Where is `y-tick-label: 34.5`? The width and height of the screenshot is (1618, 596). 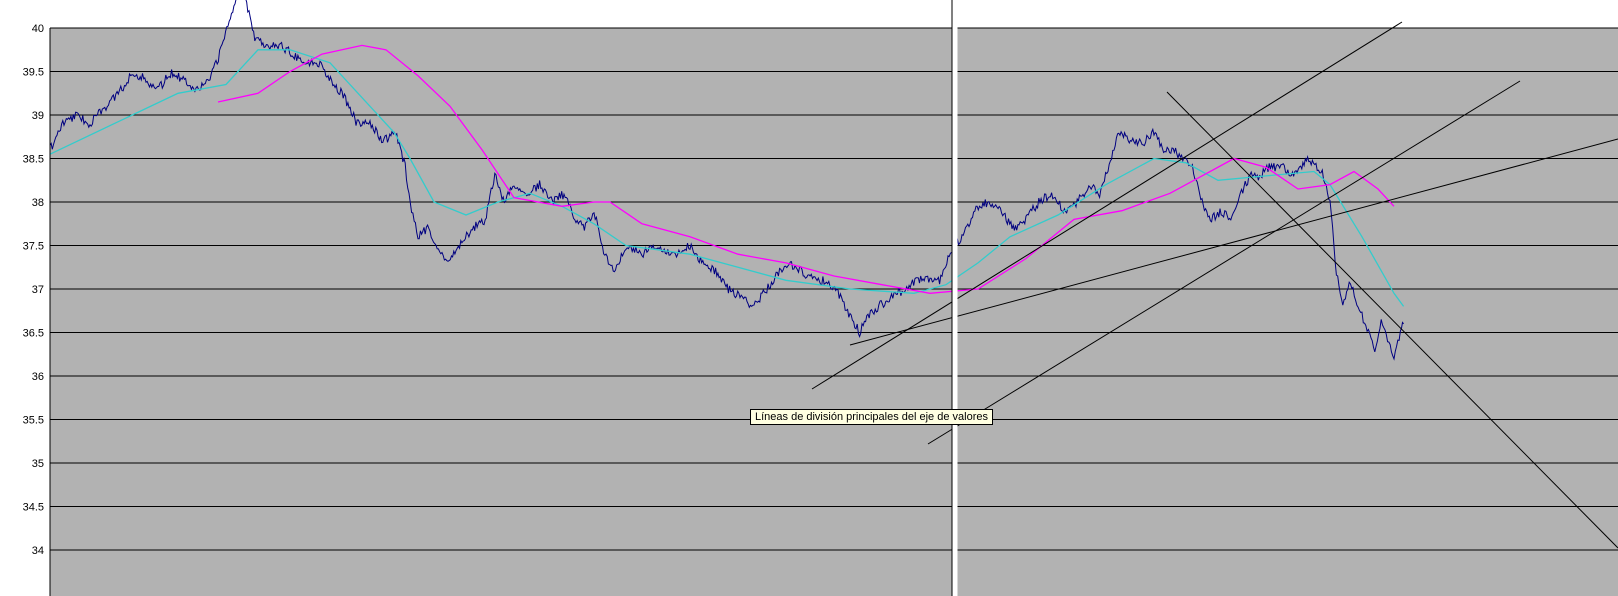
y-tick-label: 34.5 is located at coordinates (33, 508).